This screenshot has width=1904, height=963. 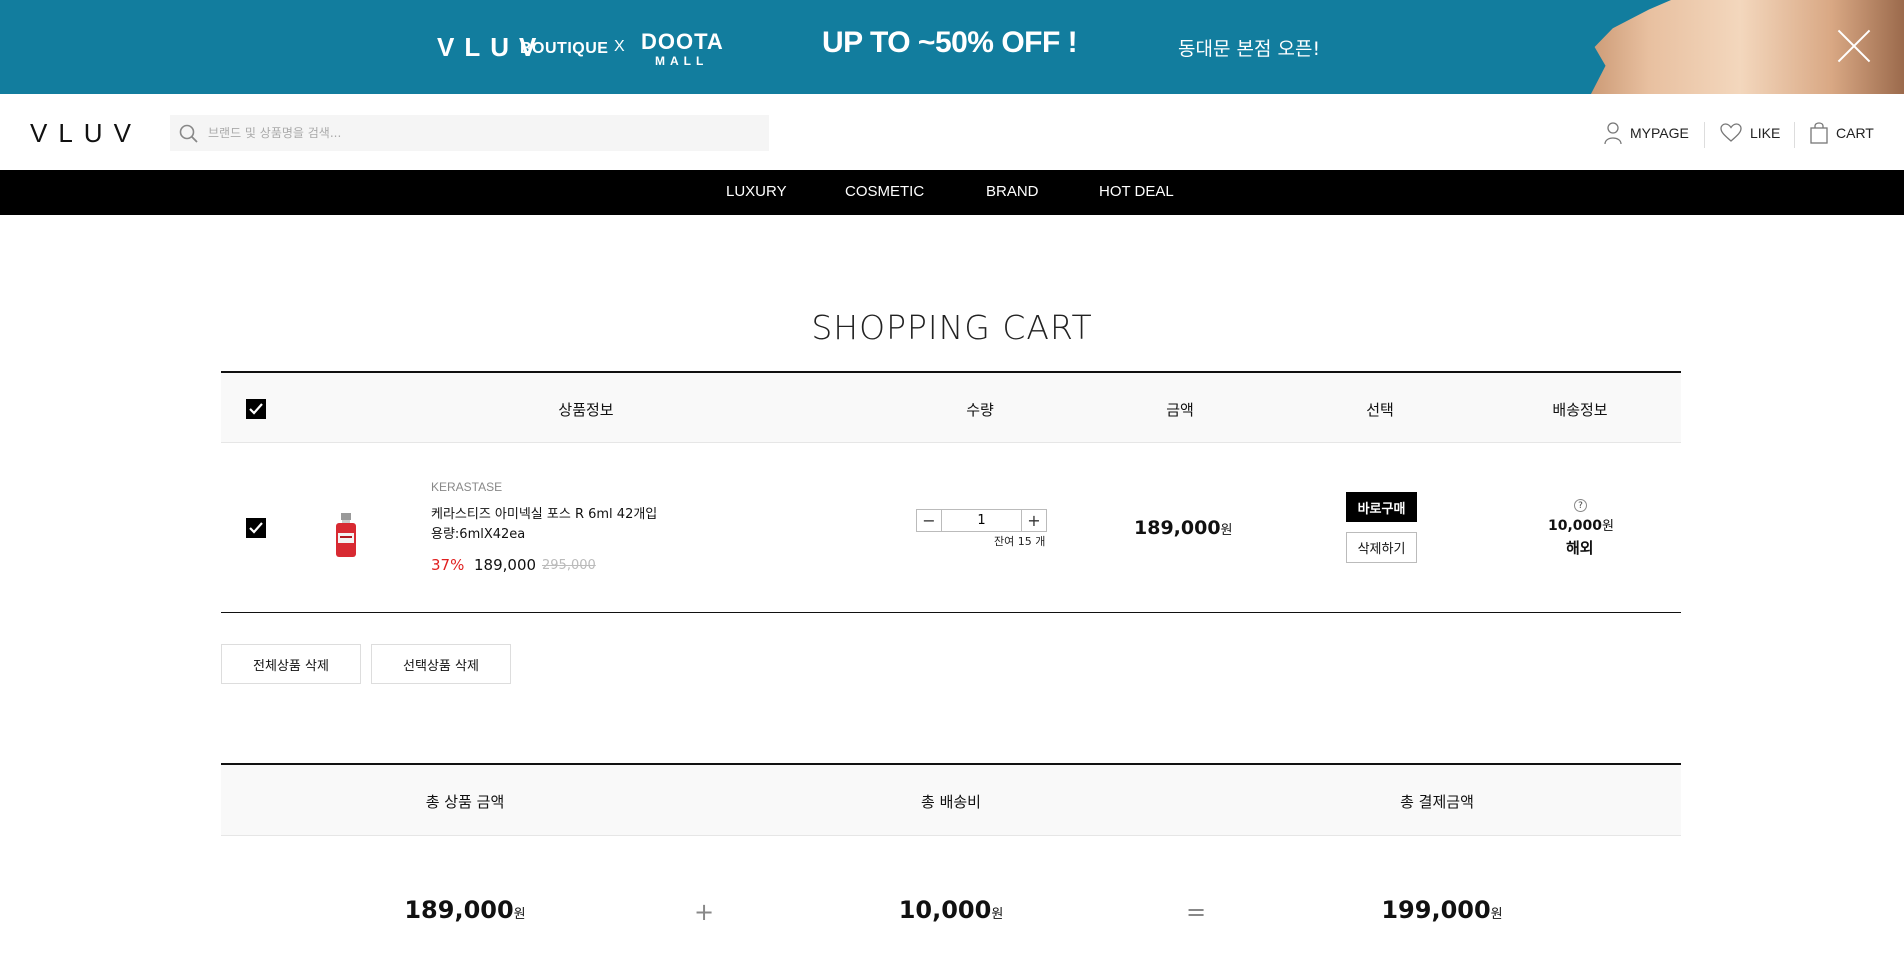 I want to click on select-all-checkbox, so click(x=256, y=409).